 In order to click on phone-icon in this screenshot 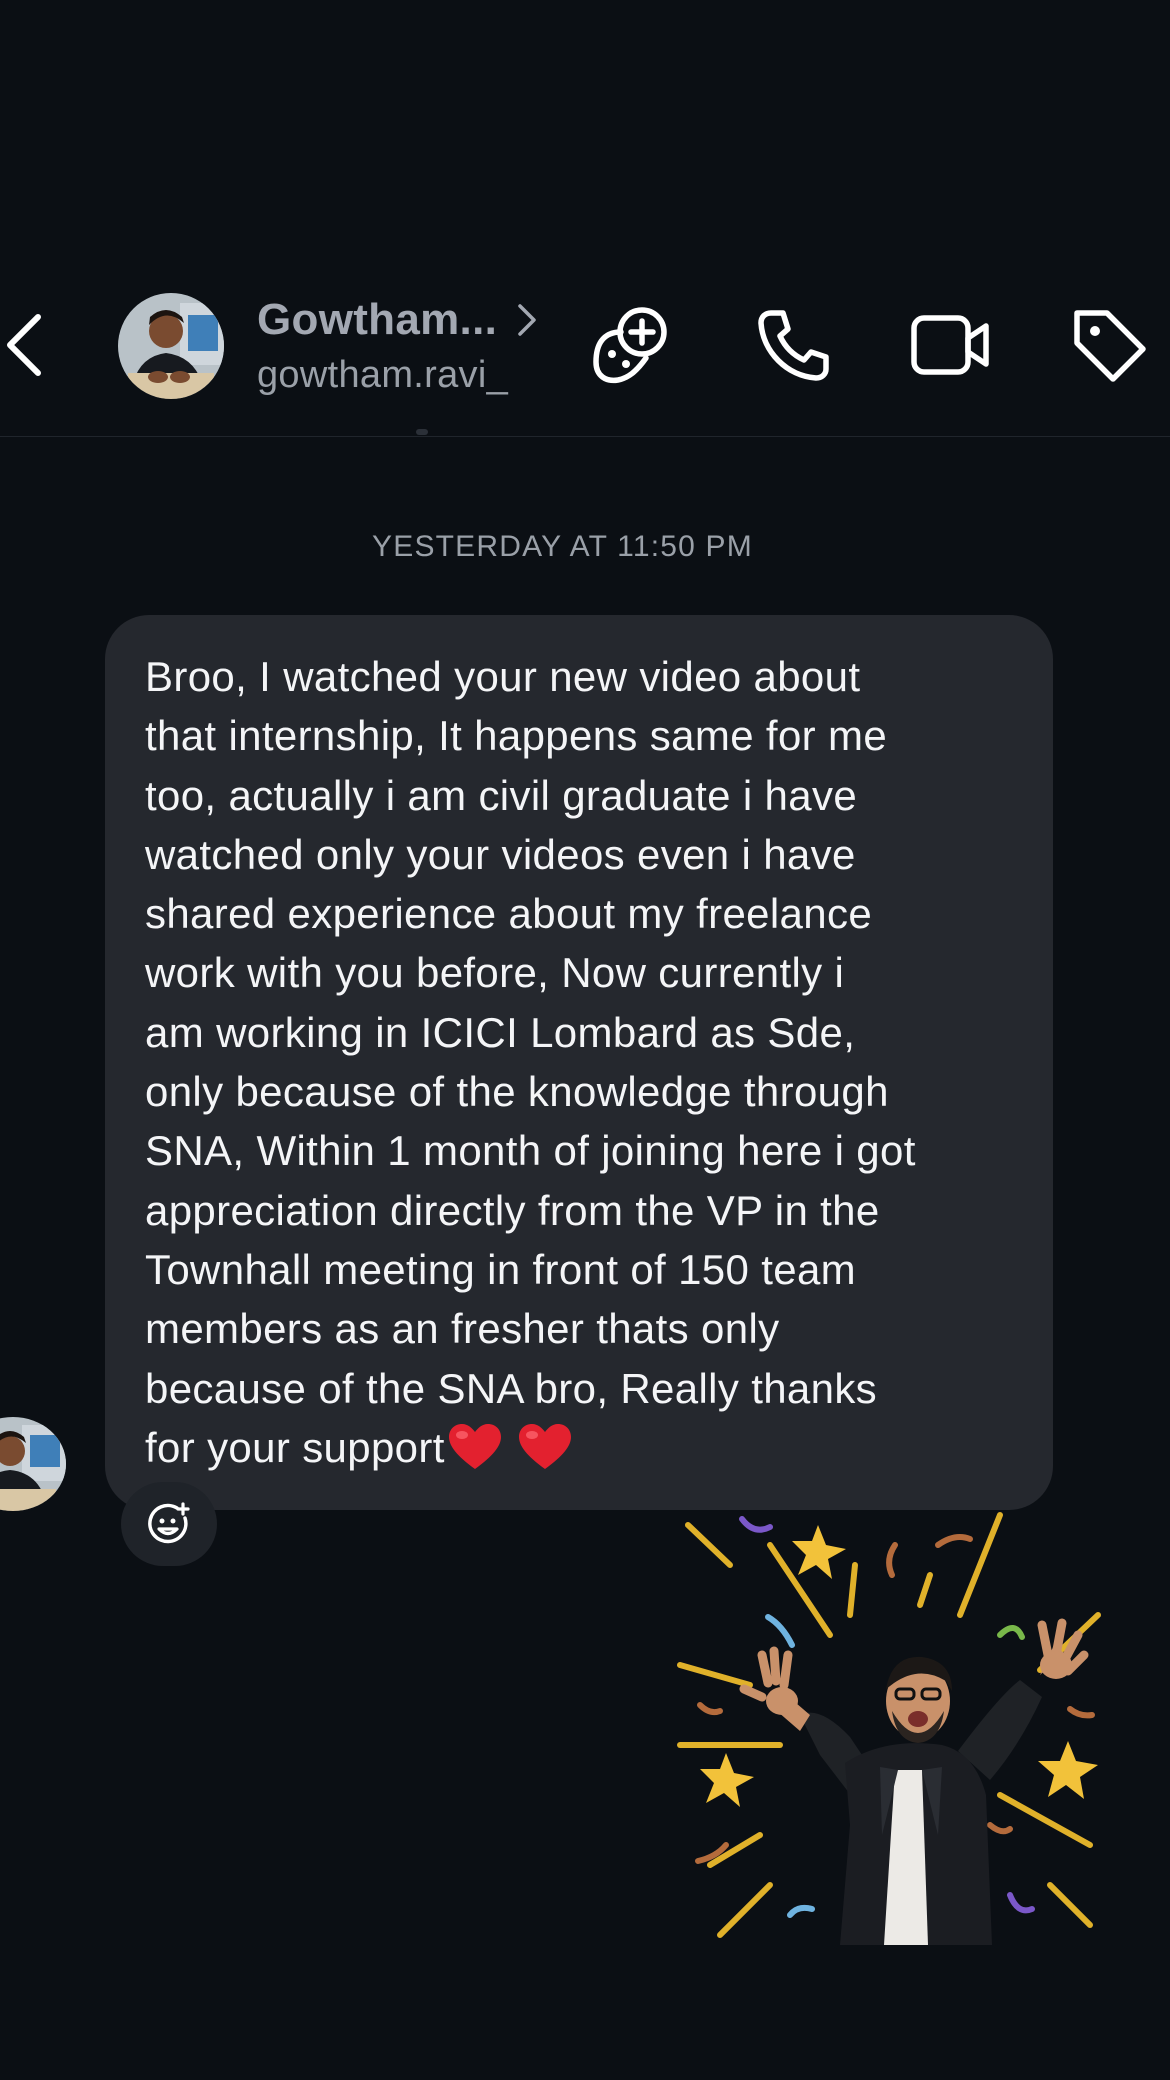, I will do `click(793, 345)`.